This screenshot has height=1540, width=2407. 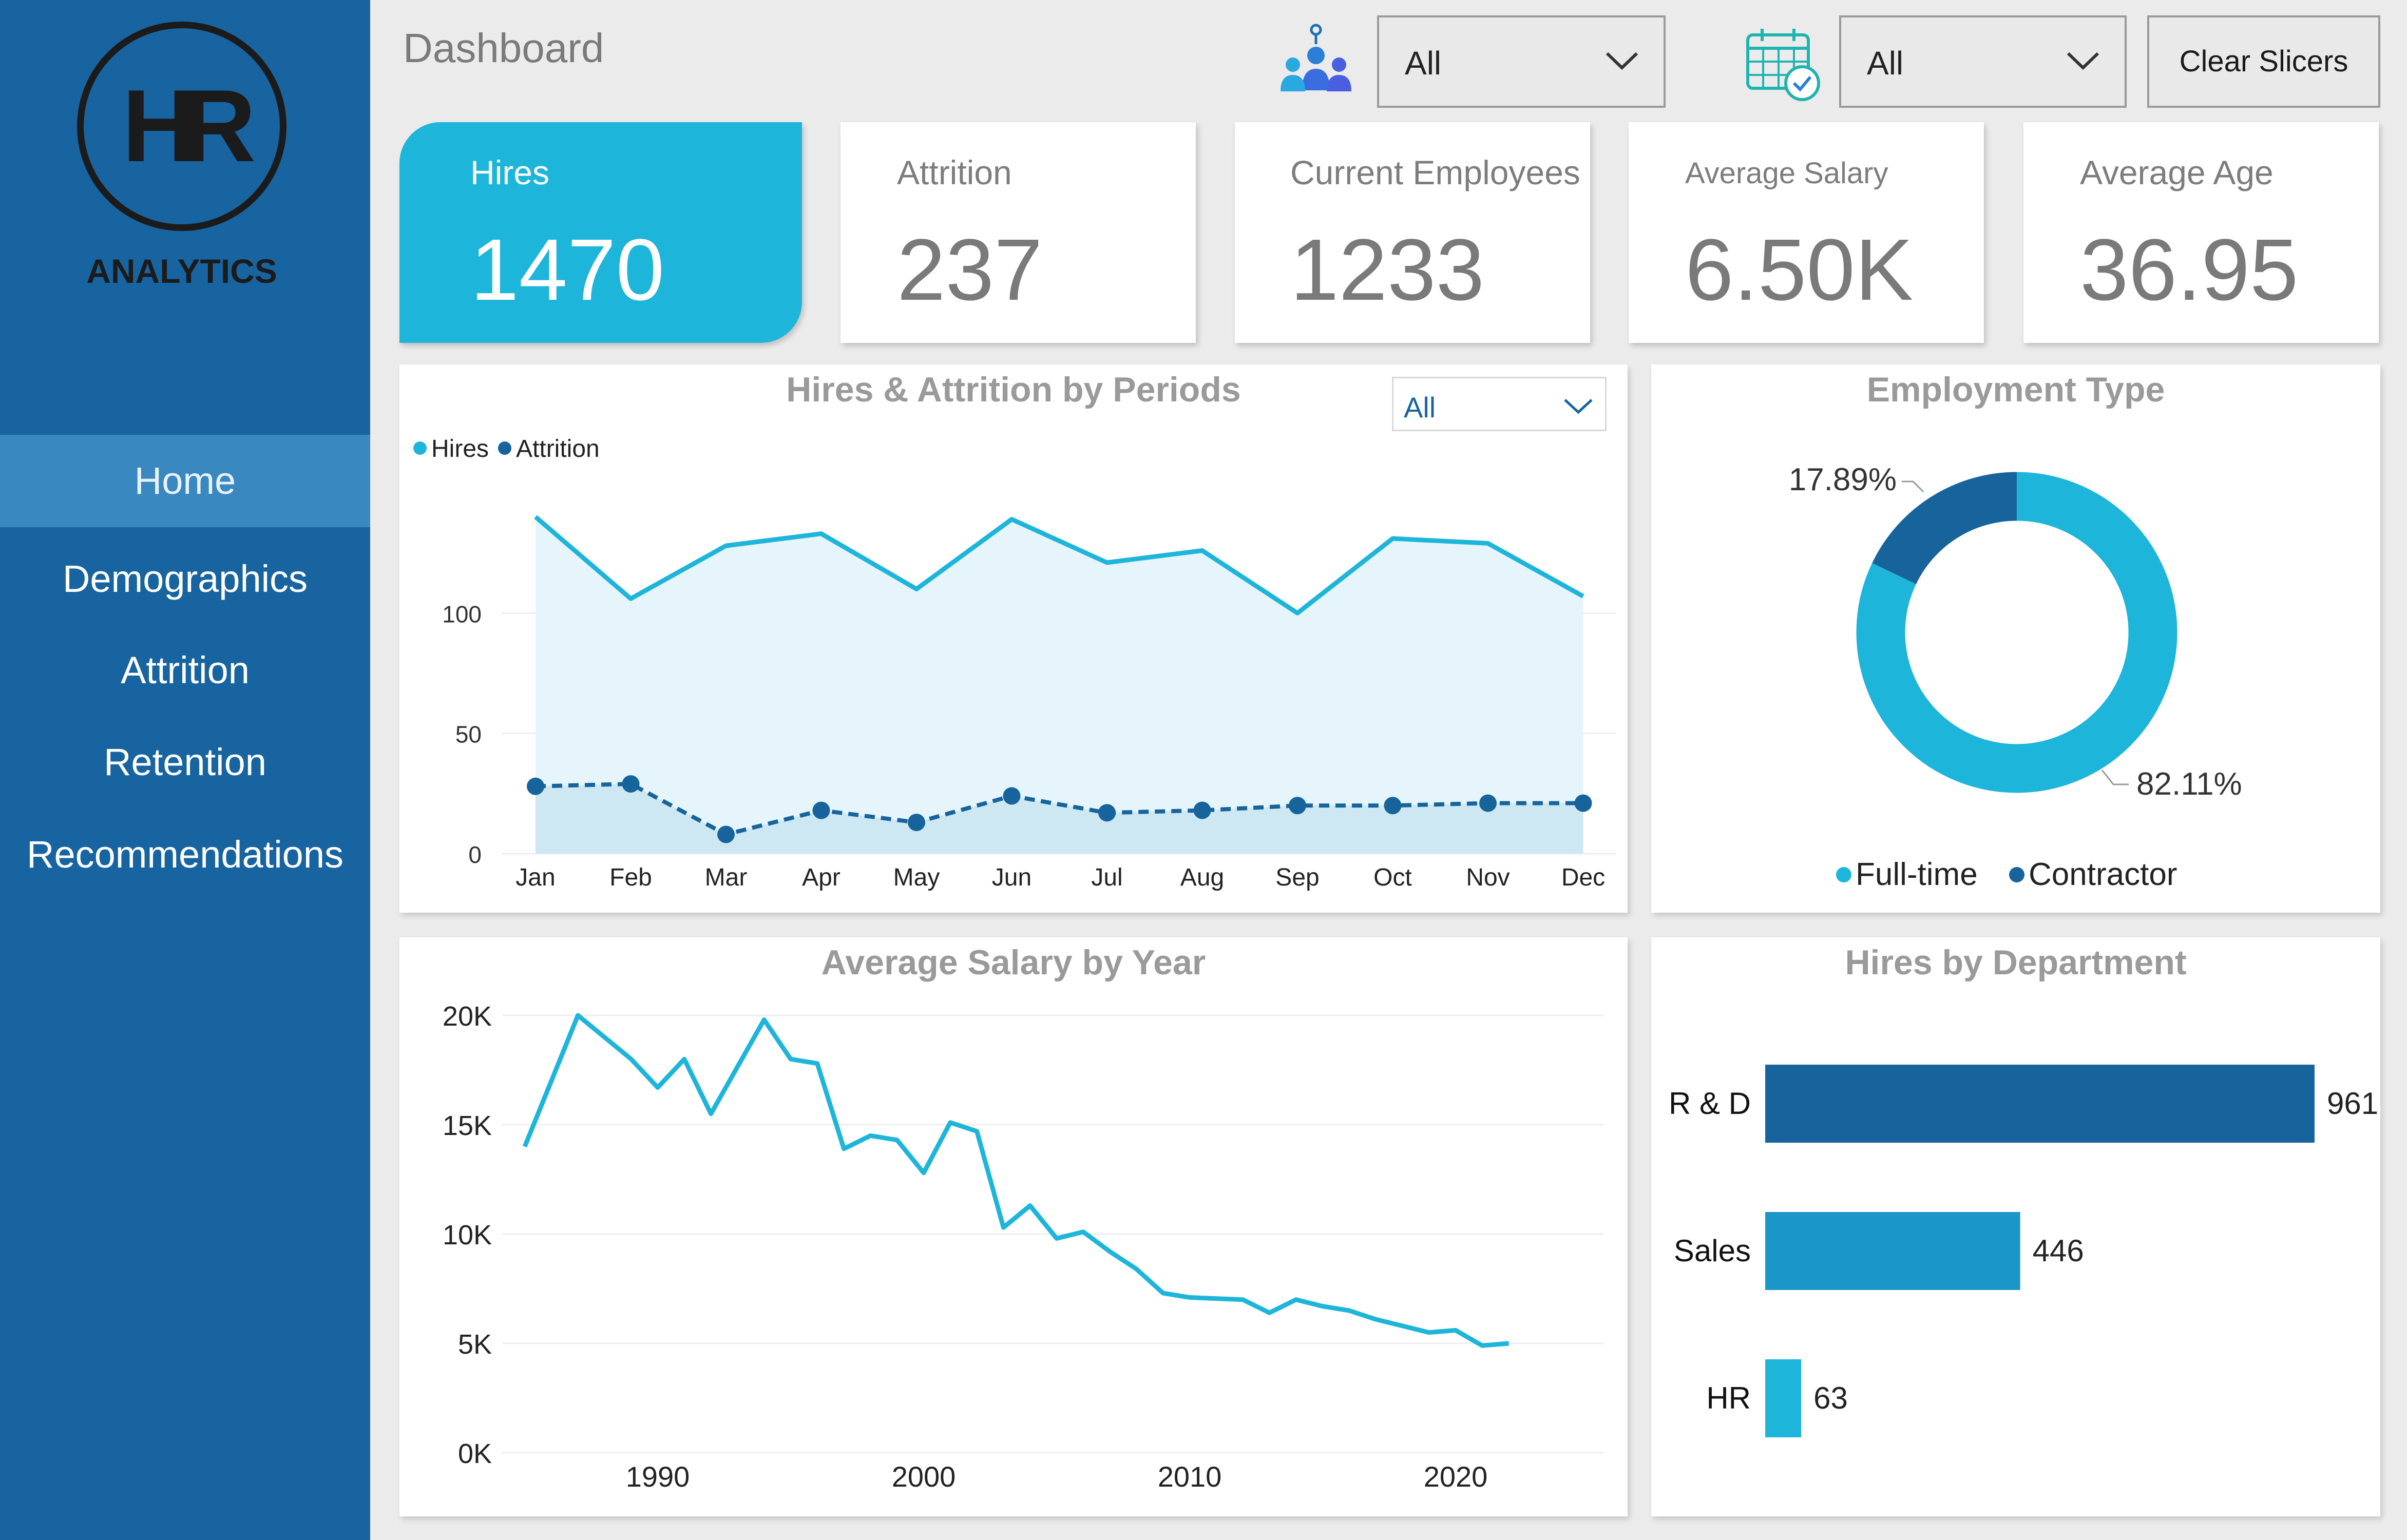 What do you see at coordinates (185, 854) in the screenshot?
I see `nav-recommendations: Recommendations` at bounding box center [185, 854].